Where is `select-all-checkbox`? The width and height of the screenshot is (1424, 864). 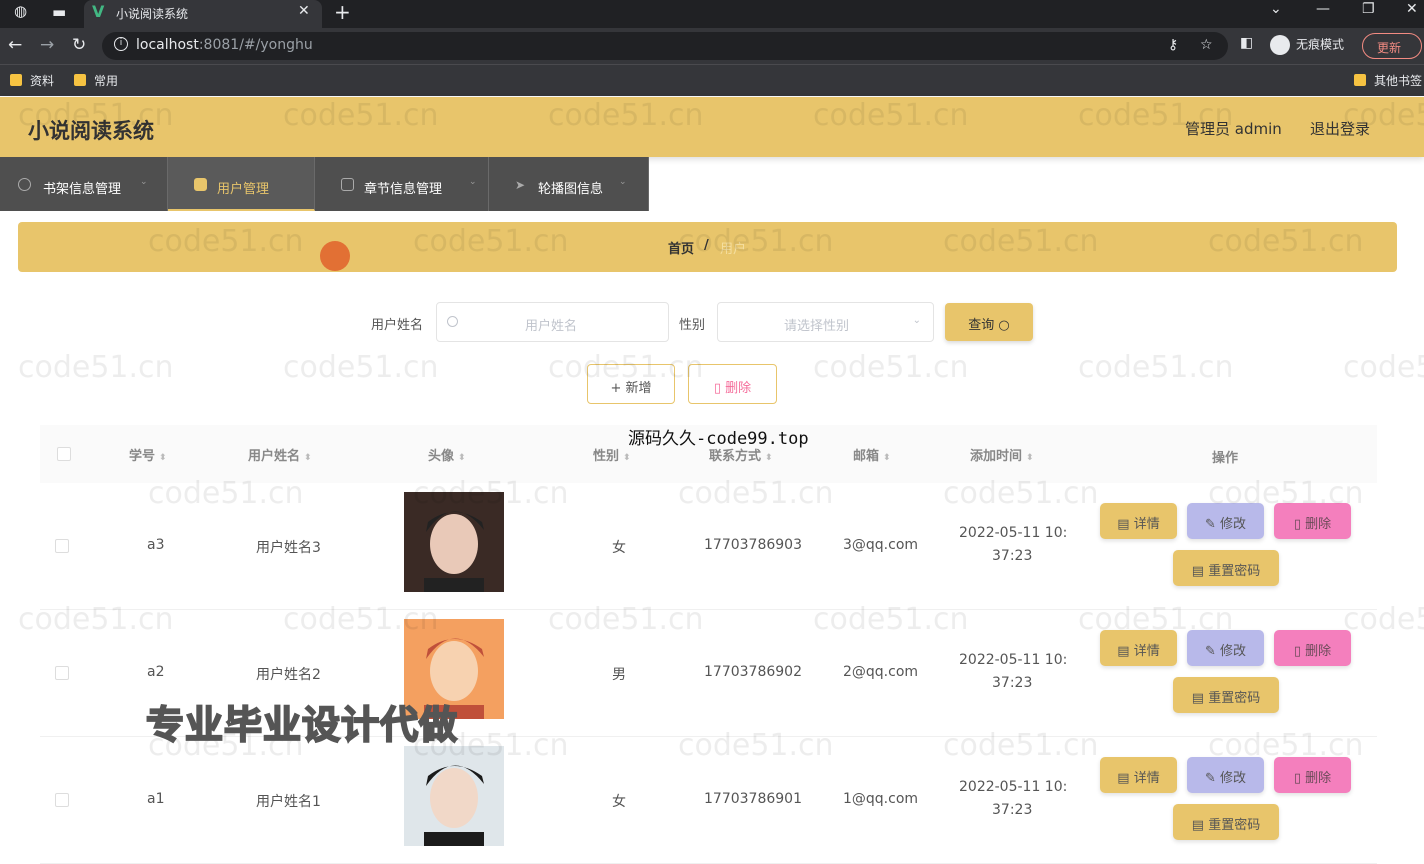
select-all-checkbox is located at coordinates (64, 454).